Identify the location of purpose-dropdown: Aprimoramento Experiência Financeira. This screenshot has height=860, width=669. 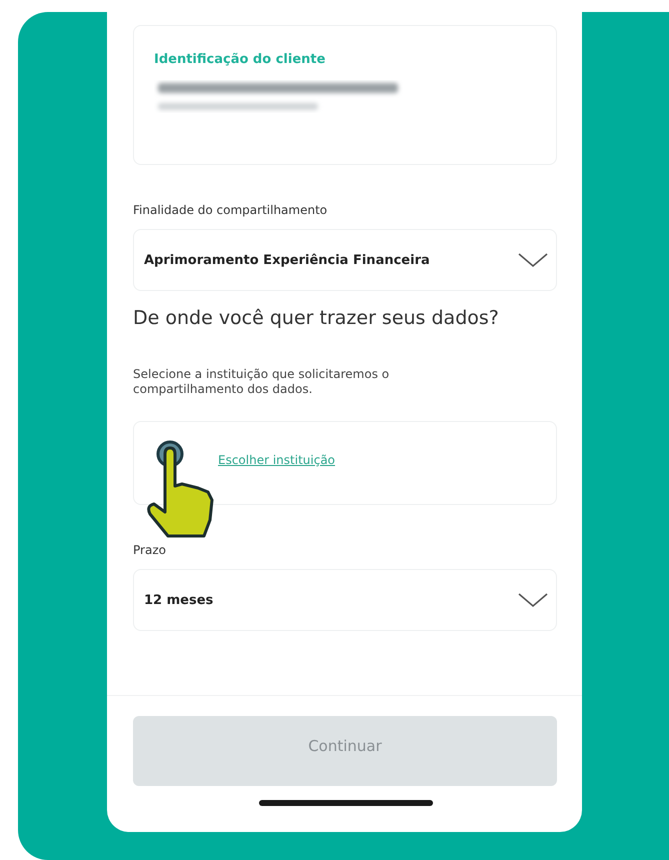
(345, 260).